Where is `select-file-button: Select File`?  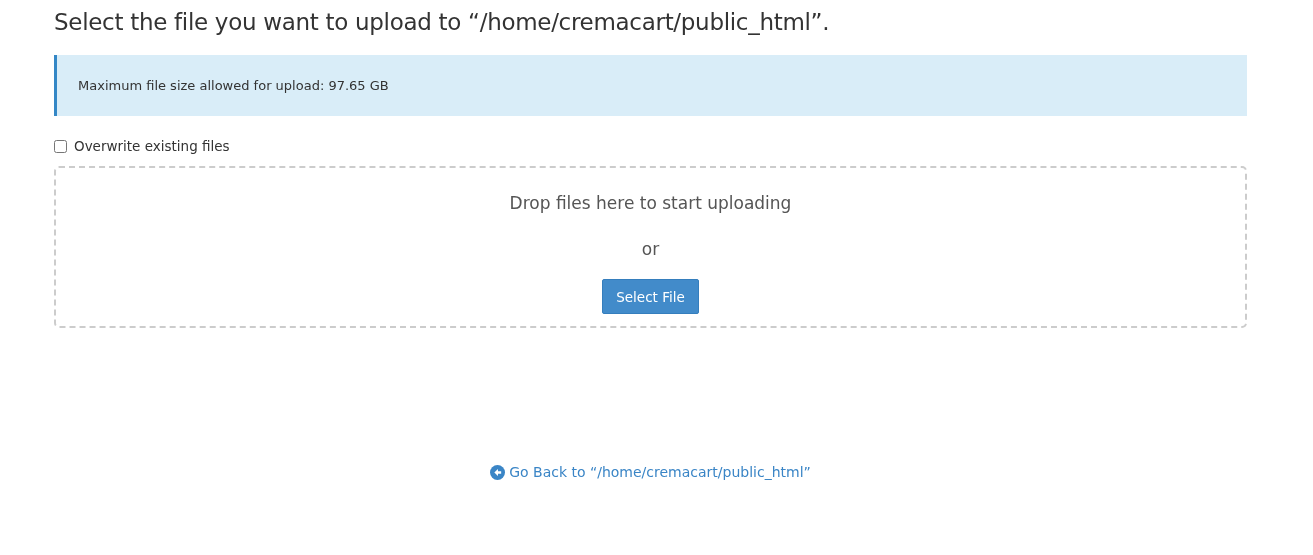 select-file-button: Select File is located at coordinates (650, 296).